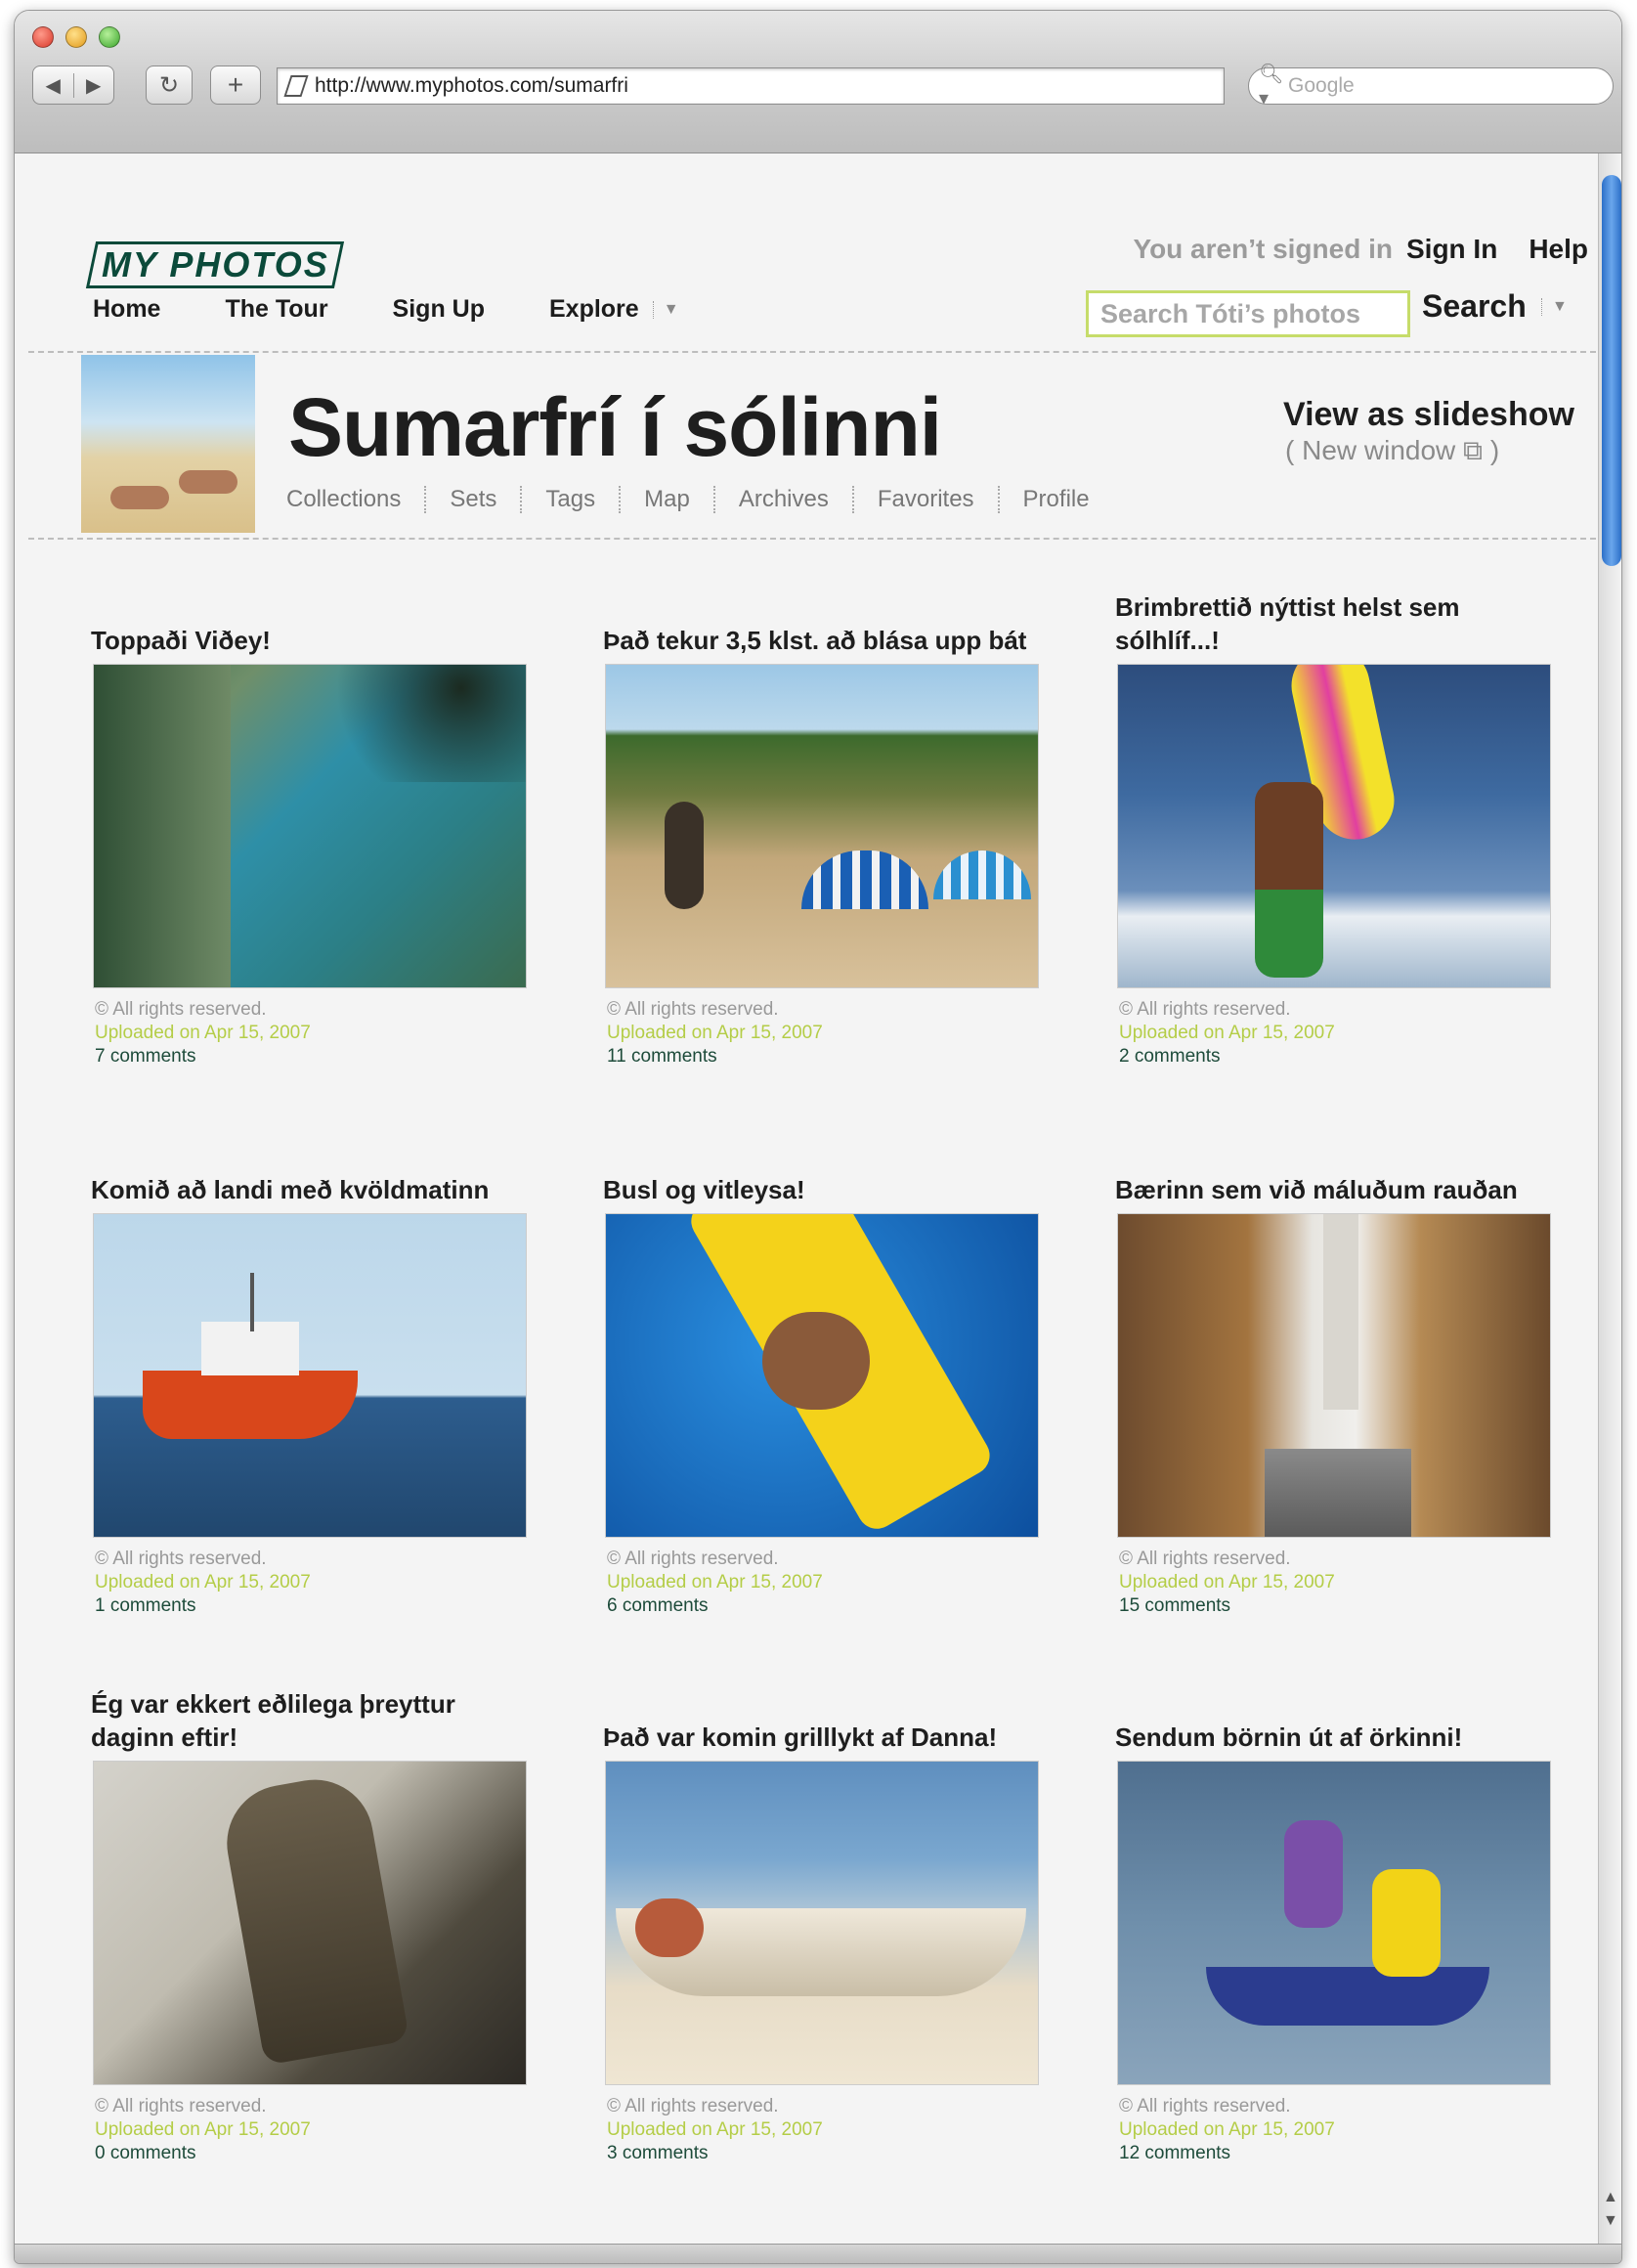  Describe the element at coordinates (1554, 307) in the screenshot. I see `search-dropdown-icon: ▼` at that location.